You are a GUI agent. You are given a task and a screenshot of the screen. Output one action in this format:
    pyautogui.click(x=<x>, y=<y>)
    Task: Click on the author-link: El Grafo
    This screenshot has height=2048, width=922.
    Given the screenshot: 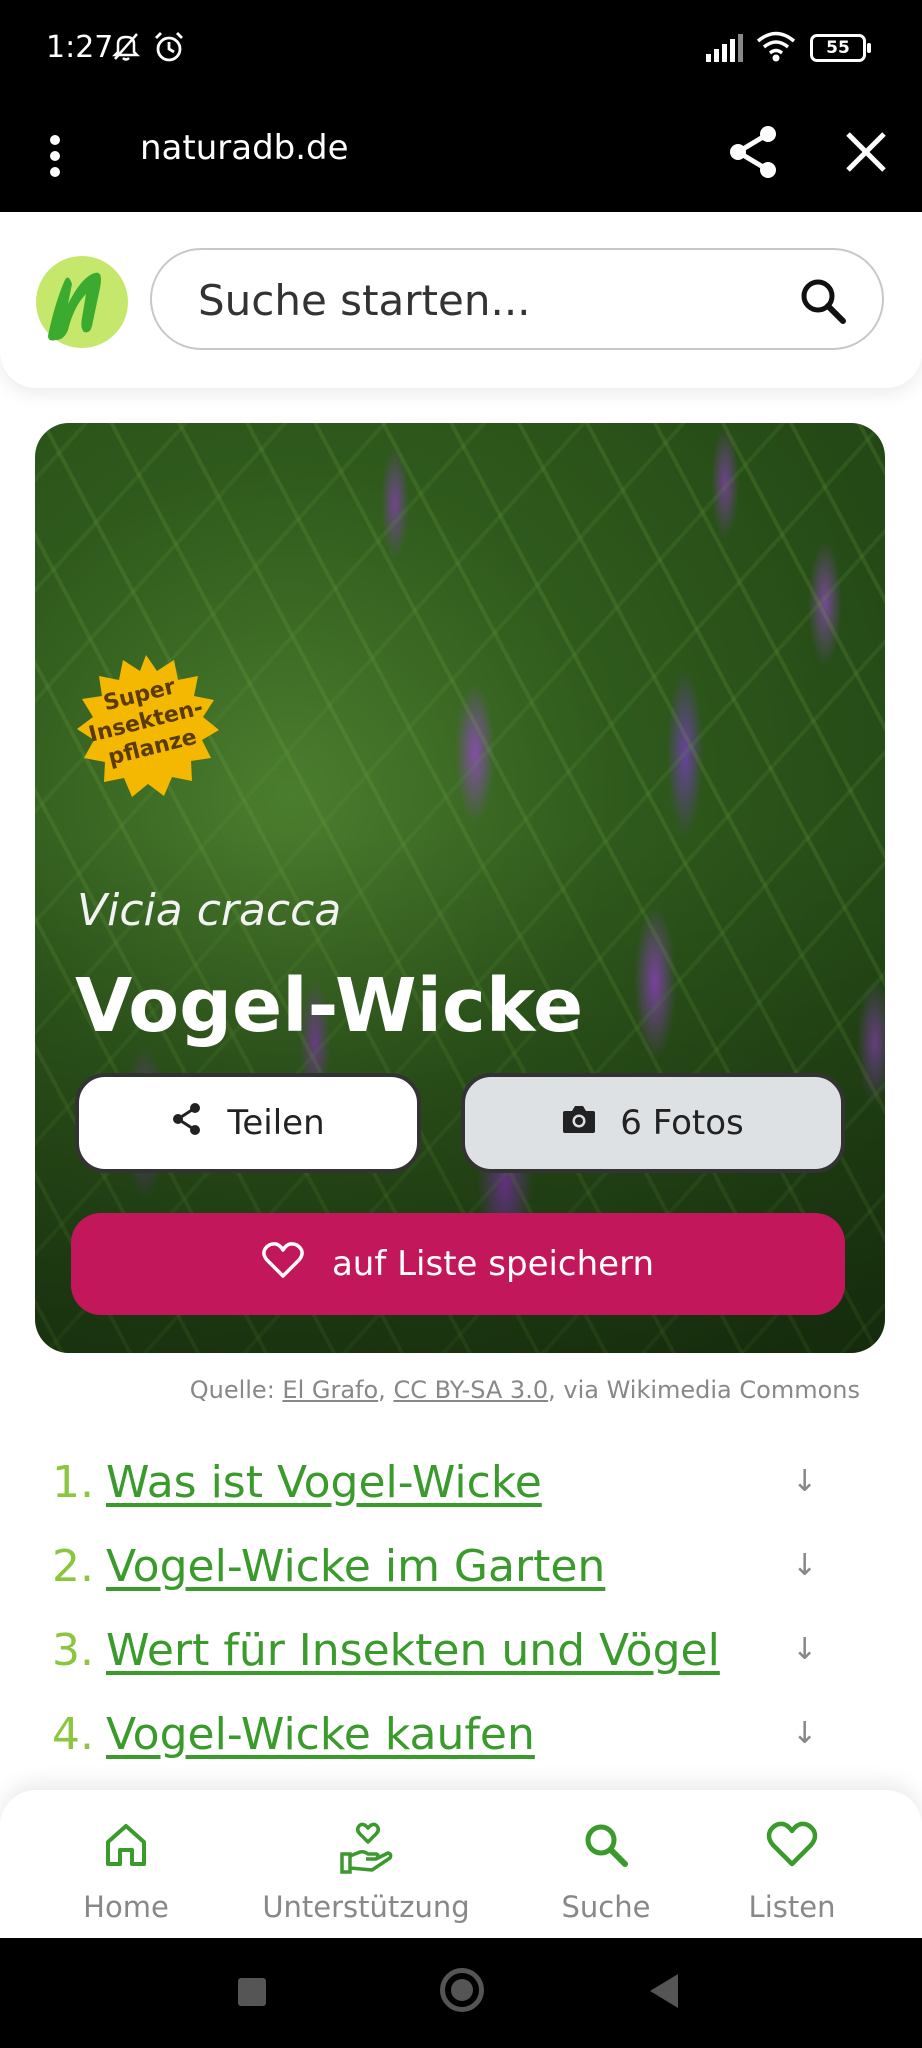 What is the action you would take?
    pyautogui.click(x=330, y=1390)
    